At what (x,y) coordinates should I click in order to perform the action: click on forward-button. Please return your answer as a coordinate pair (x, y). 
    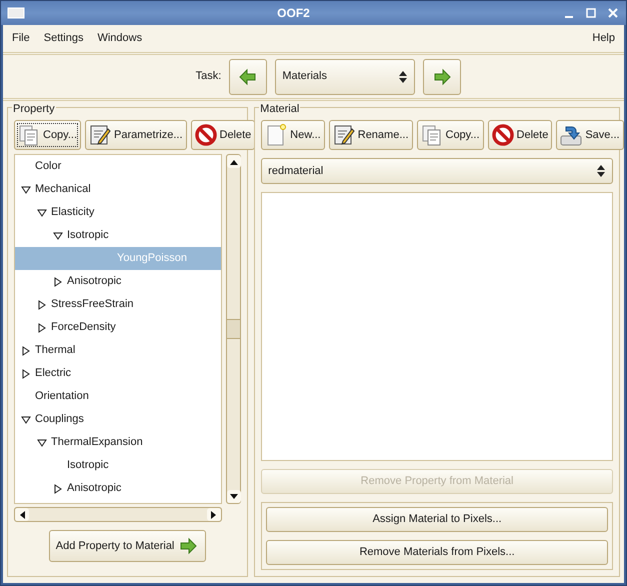
    Looking at the image, I should click on (442, 76).